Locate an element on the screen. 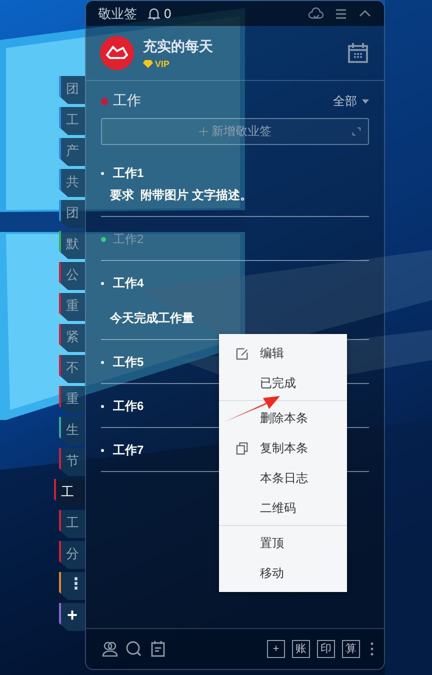 The width and height of the screenshot is (432, 675). cloud-icon is located at coordinates (316, 13).